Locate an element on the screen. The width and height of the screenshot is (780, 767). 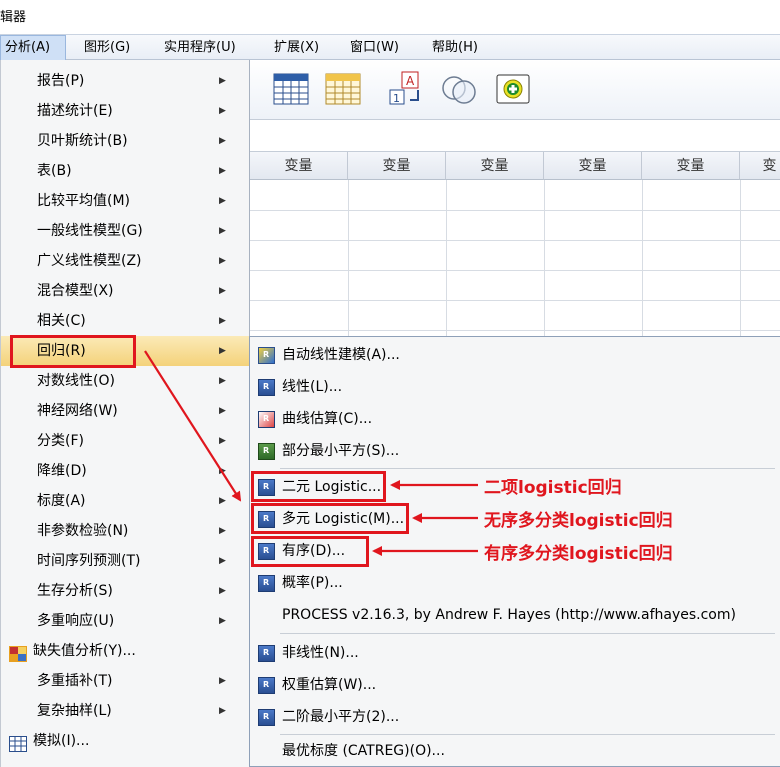
weight-estimation-icon is located at coordinates (266, 685).